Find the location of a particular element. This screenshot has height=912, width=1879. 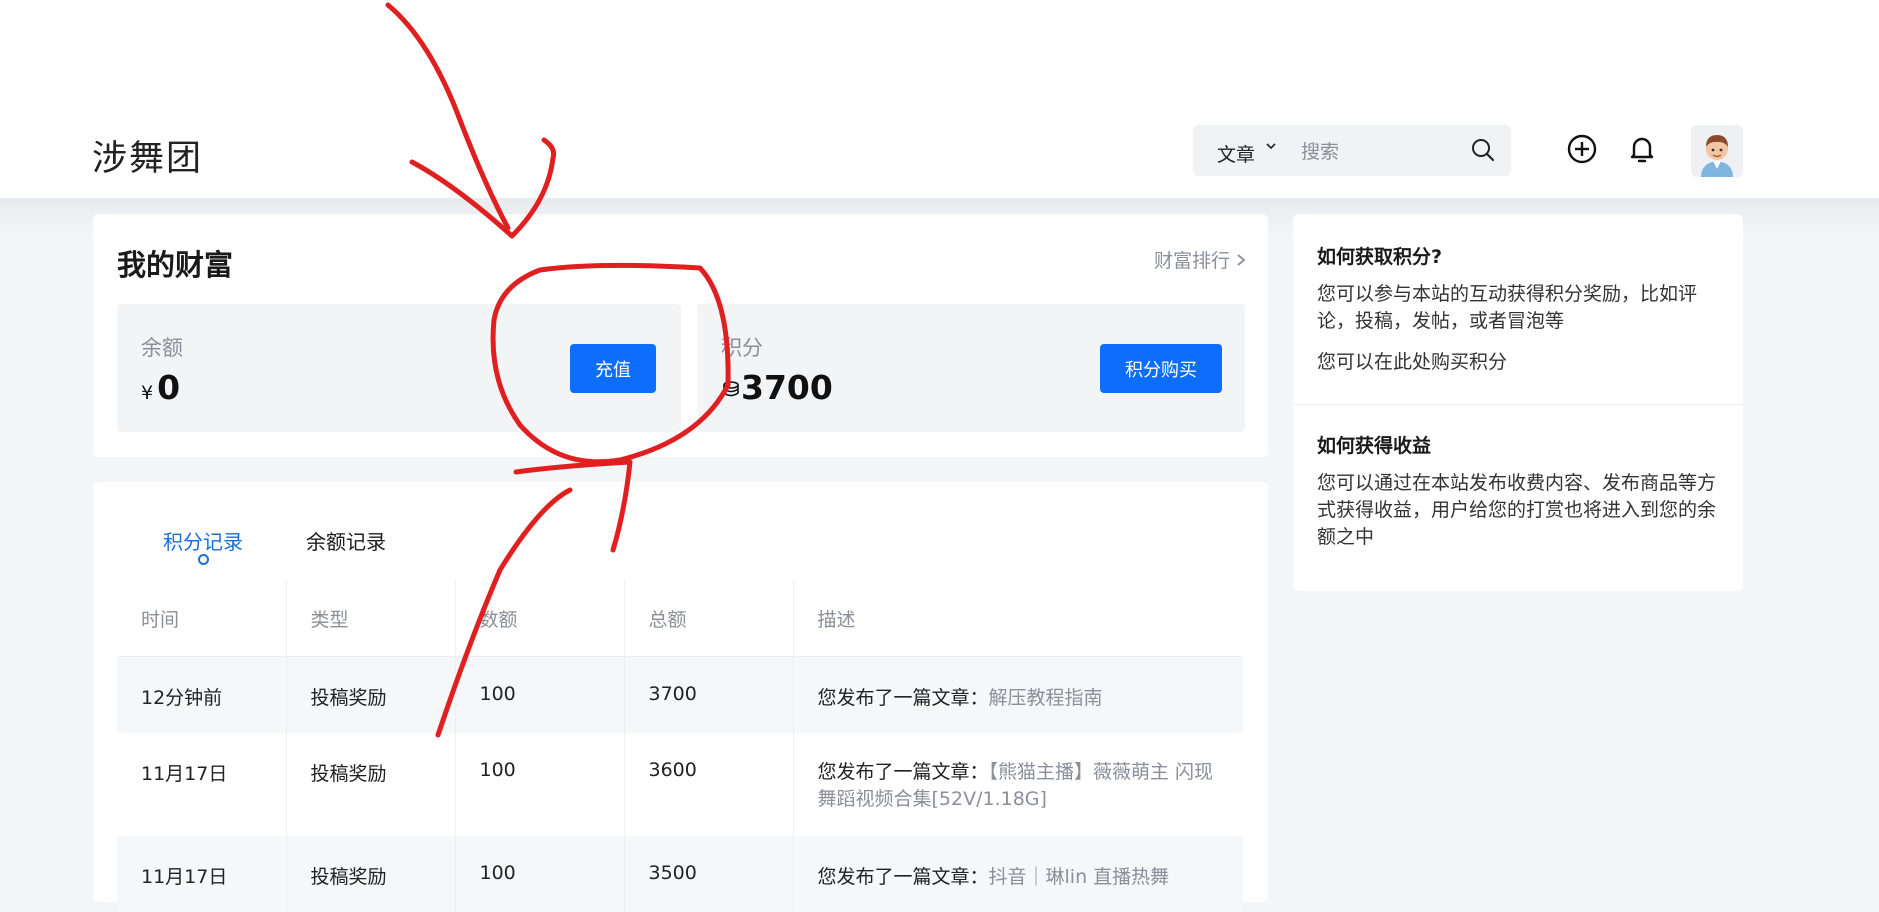

tab-points-record: 积分记录 is located at coordinates (203, 540).